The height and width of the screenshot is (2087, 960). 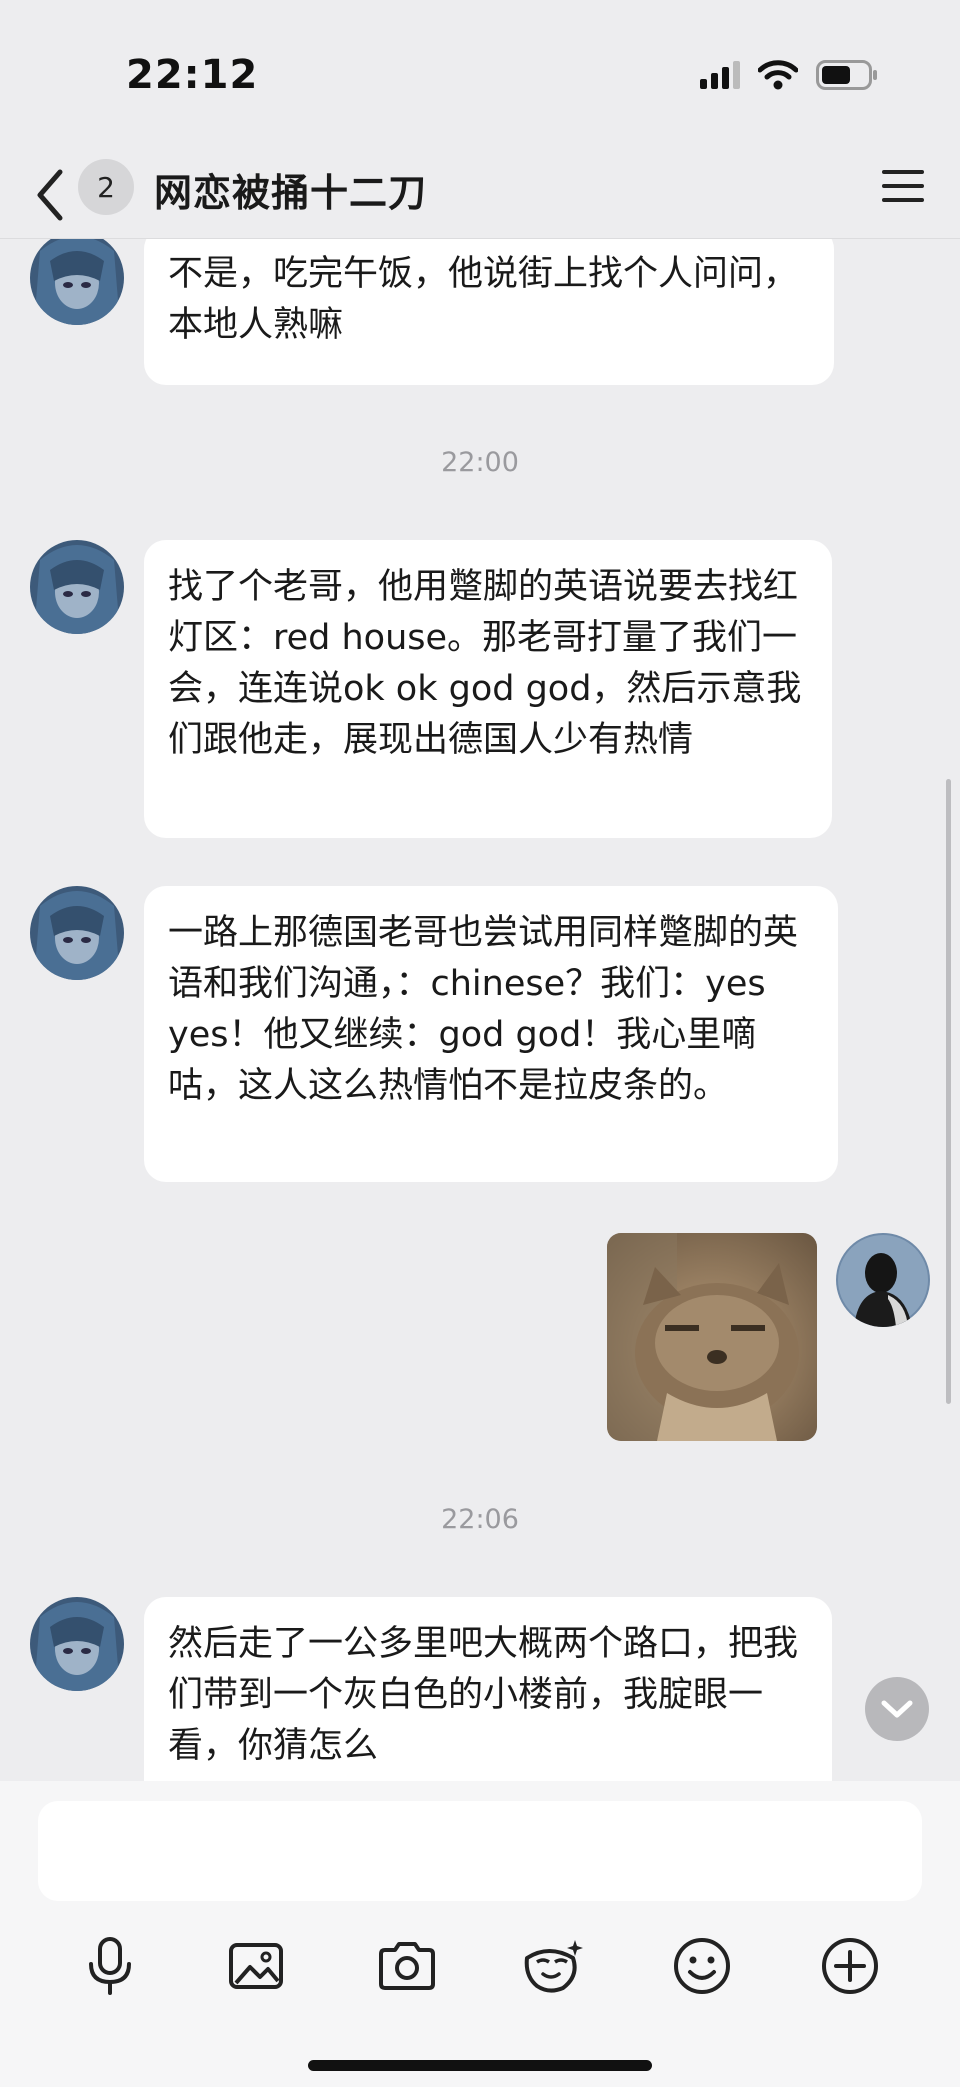 I want to click on message-text: 不是，吃完午饭，他说街上找个人问问，本地人熟嘛, so click(x=483, y=299).